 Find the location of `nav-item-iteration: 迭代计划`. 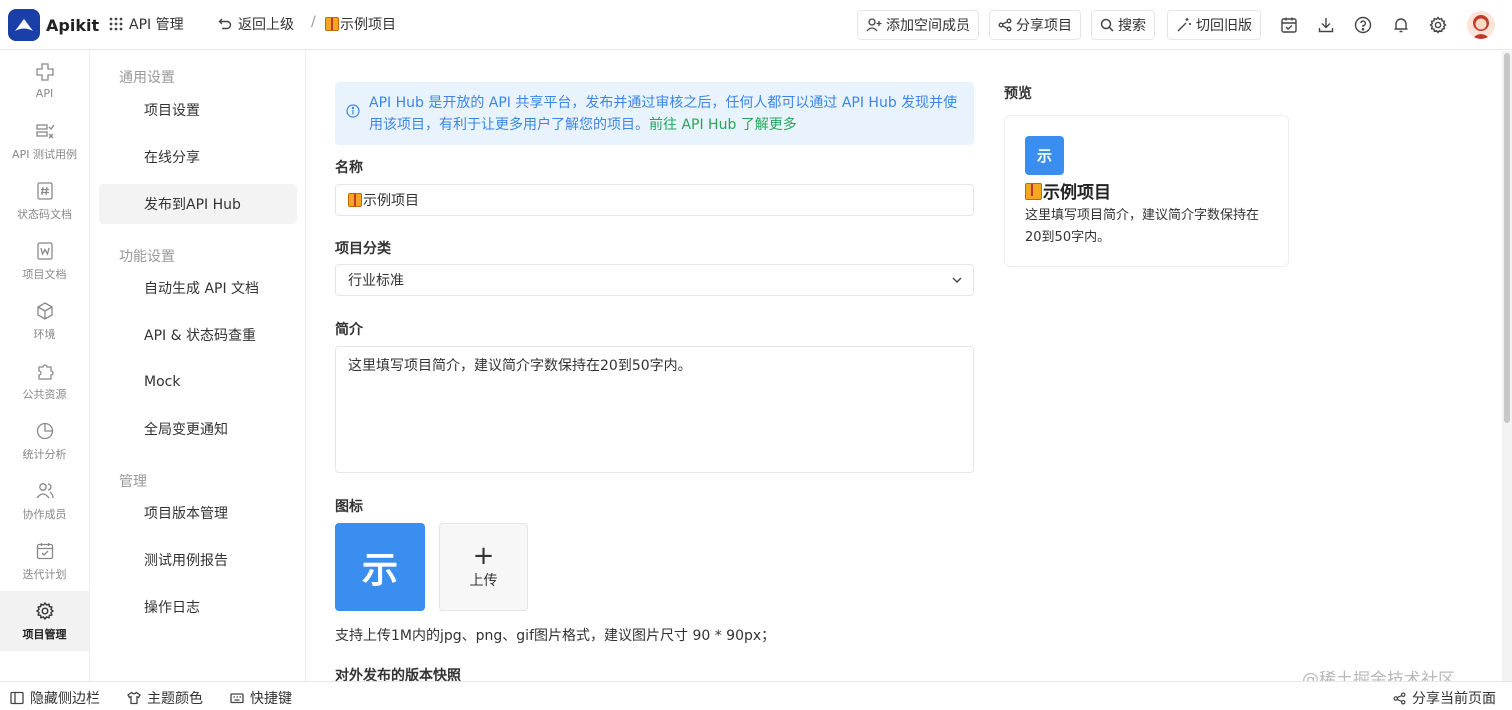

nav-item-iteration: 迭代计划 is located at coordinates (44, 561).